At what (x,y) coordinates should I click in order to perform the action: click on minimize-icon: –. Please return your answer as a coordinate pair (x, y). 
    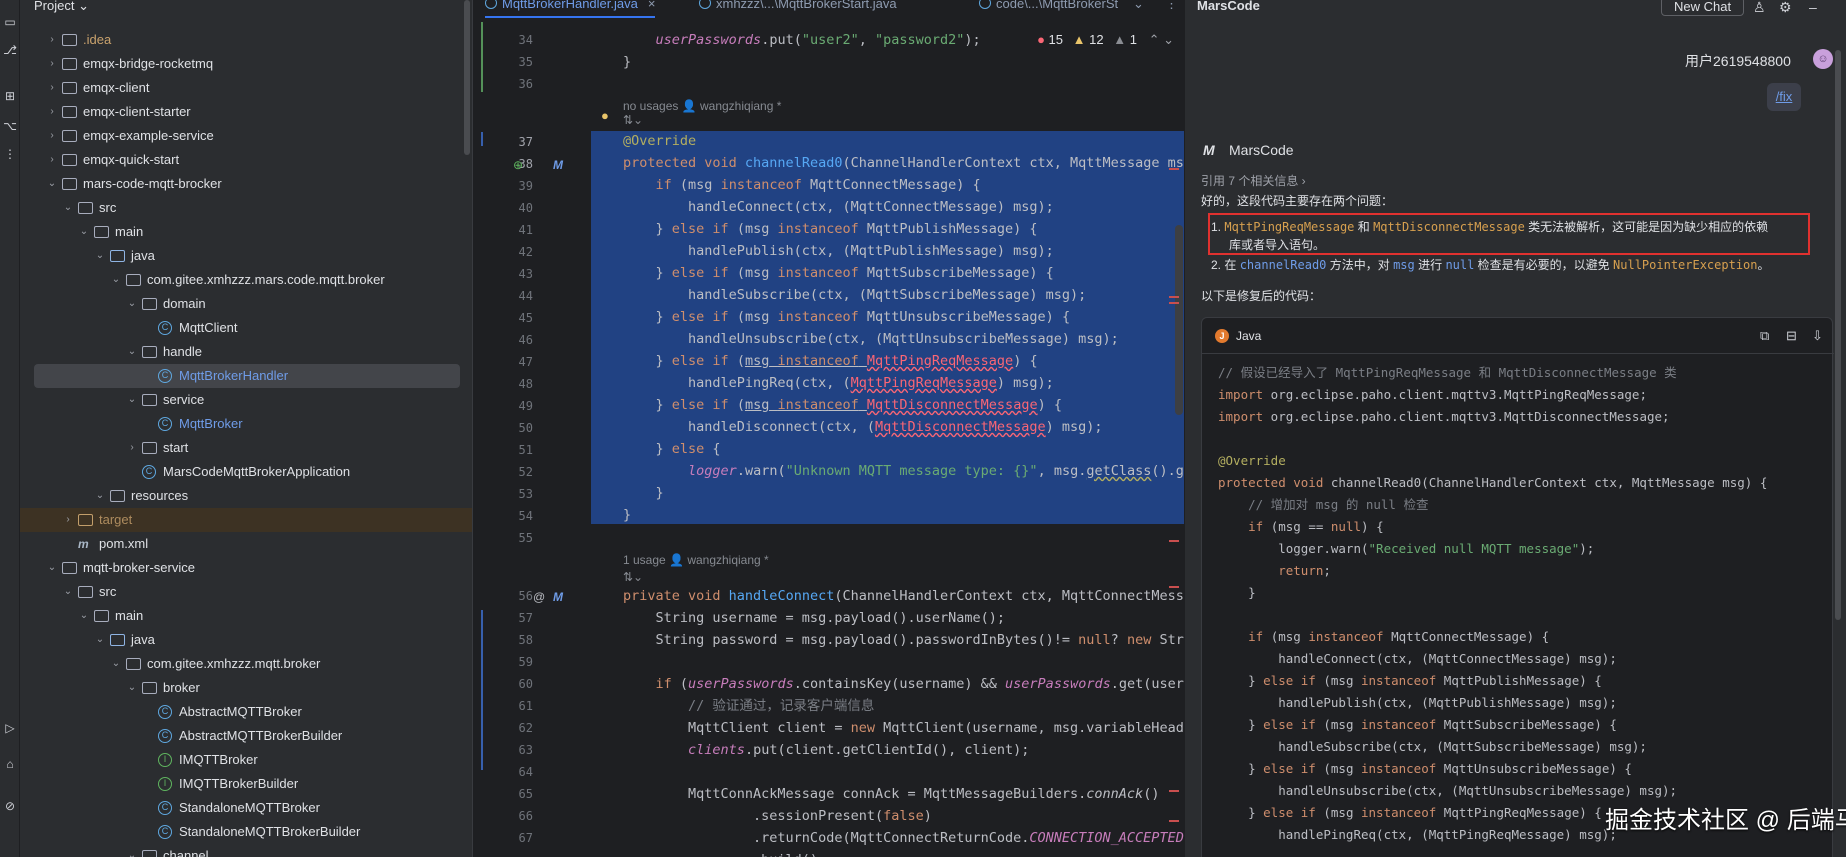
    Looking at the image, I should click on (1813, 7).